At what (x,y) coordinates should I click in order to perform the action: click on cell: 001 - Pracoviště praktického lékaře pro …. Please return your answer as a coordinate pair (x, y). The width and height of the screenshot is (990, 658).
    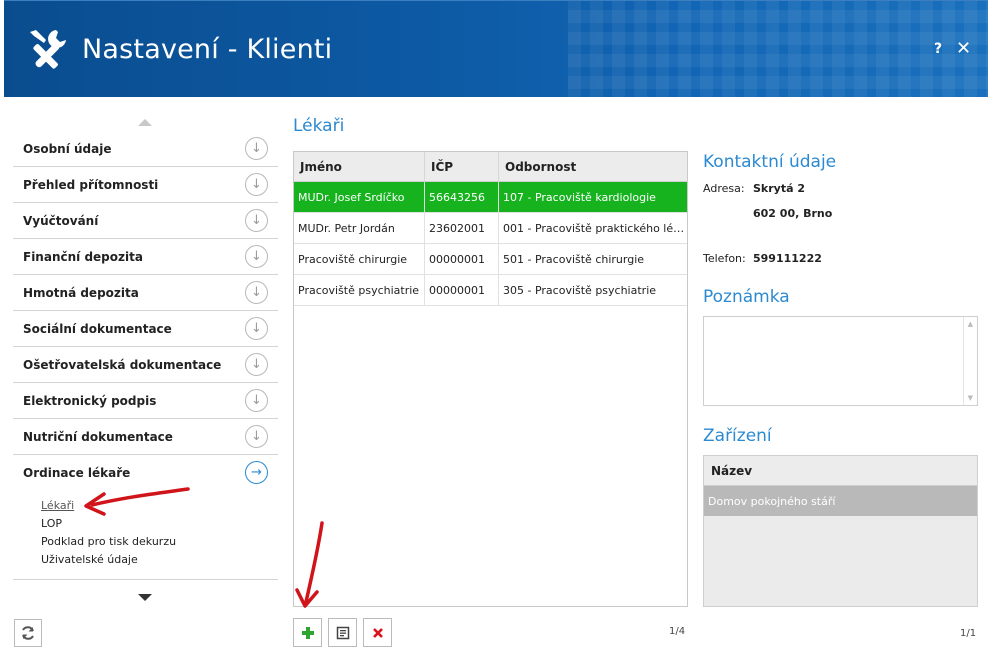
    Looking at the image, I should click on (595, 228).